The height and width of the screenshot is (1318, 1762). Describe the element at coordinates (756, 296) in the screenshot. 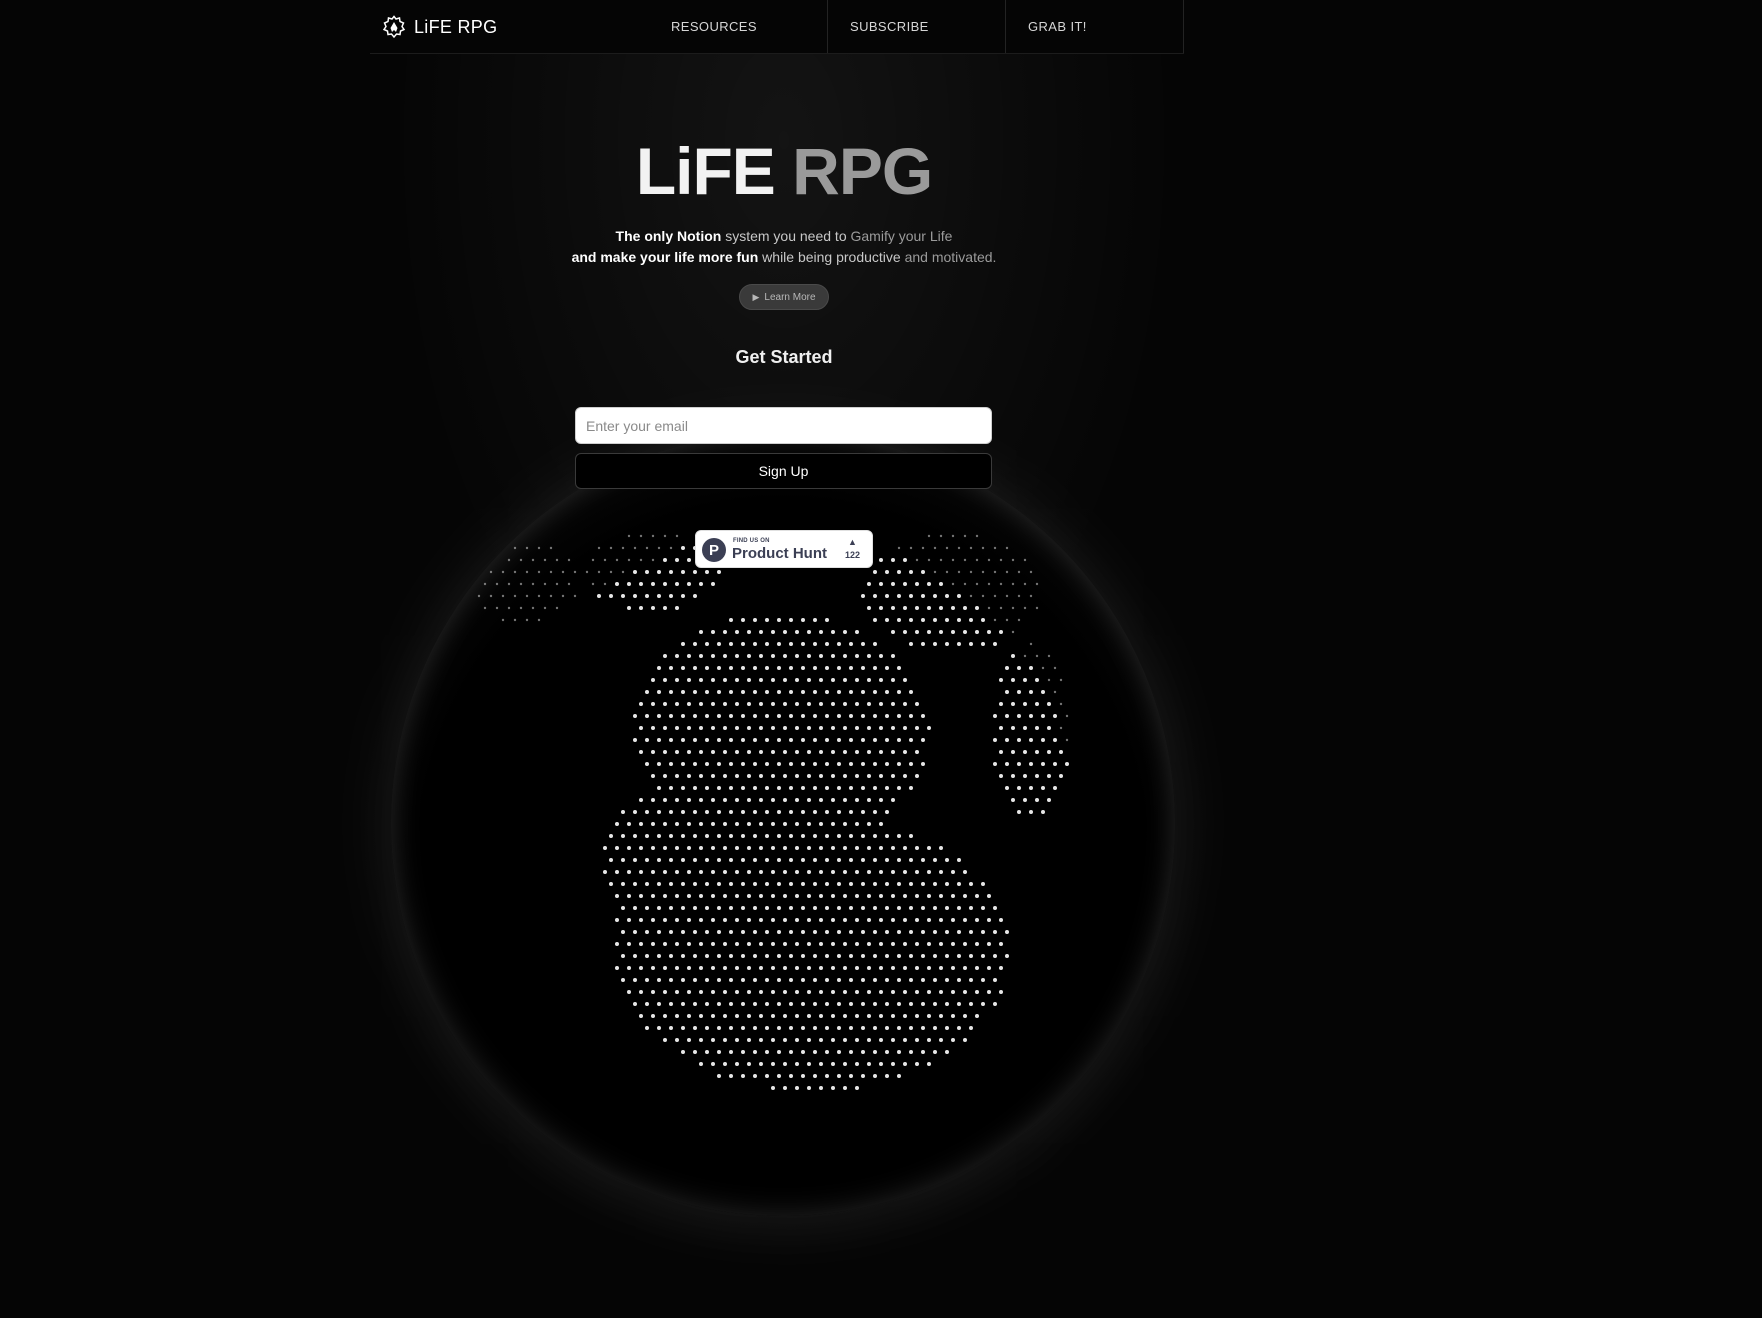

I see `play-icon: ▶` at that location.